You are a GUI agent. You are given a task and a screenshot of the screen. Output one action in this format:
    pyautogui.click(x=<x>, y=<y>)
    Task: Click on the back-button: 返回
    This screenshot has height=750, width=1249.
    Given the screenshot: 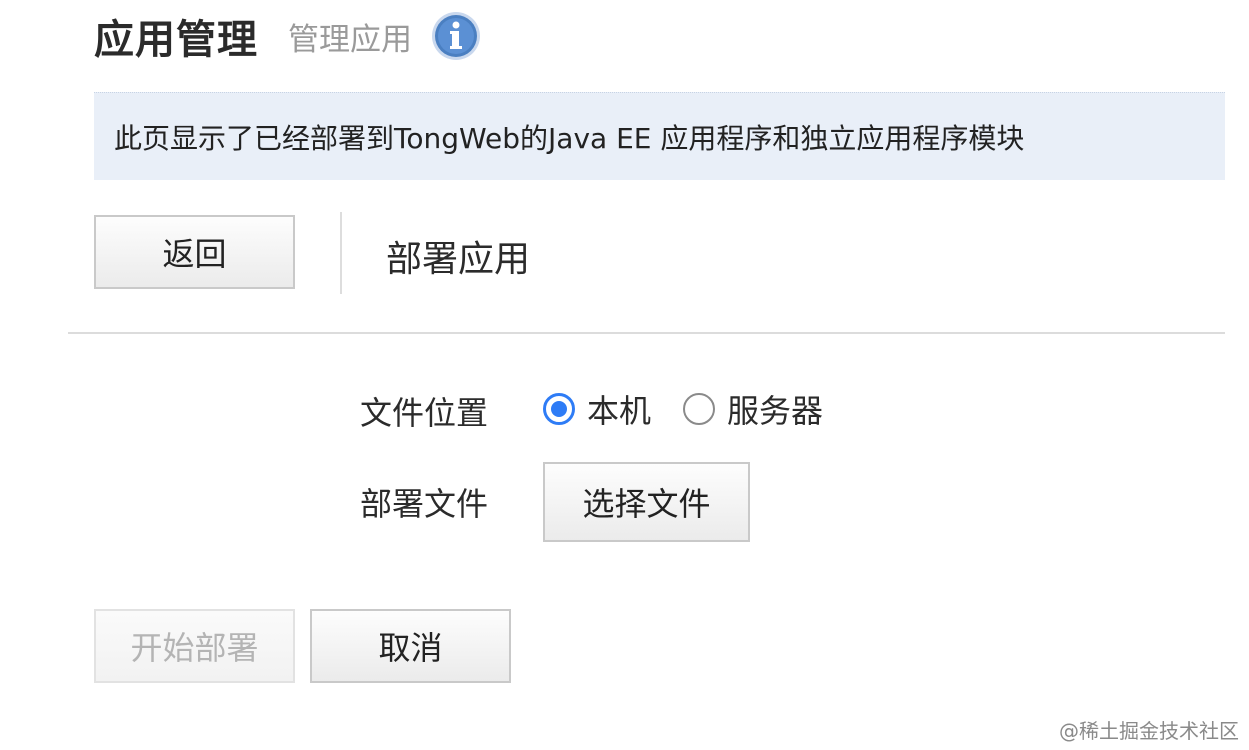 What is the action you would take?
    pyautogui.click(x=194, y=252)
    